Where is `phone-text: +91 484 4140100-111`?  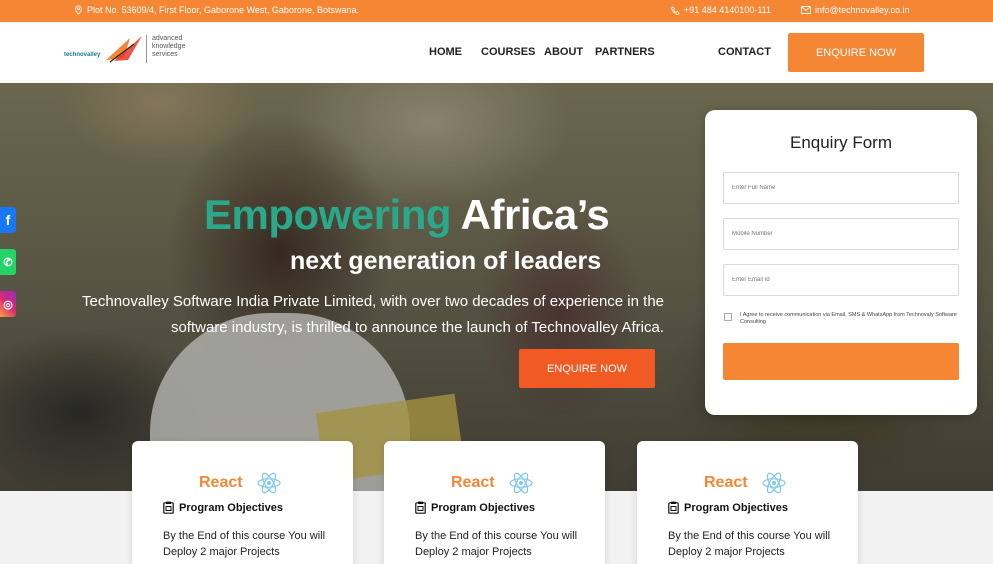 phone-text: +91 484 4140100-111 is located at coordinates (727, 10).